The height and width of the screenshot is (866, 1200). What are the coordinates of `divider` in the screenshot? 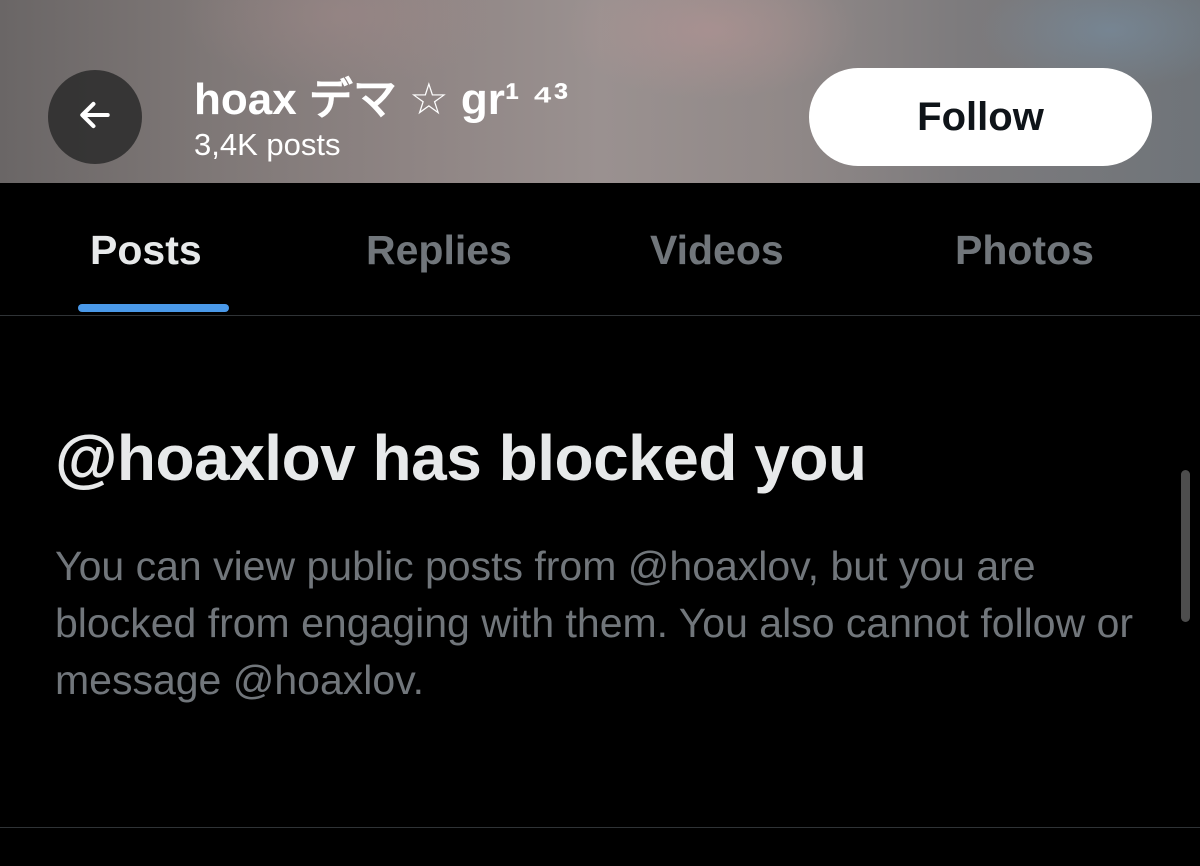 It's located at (600, 827).